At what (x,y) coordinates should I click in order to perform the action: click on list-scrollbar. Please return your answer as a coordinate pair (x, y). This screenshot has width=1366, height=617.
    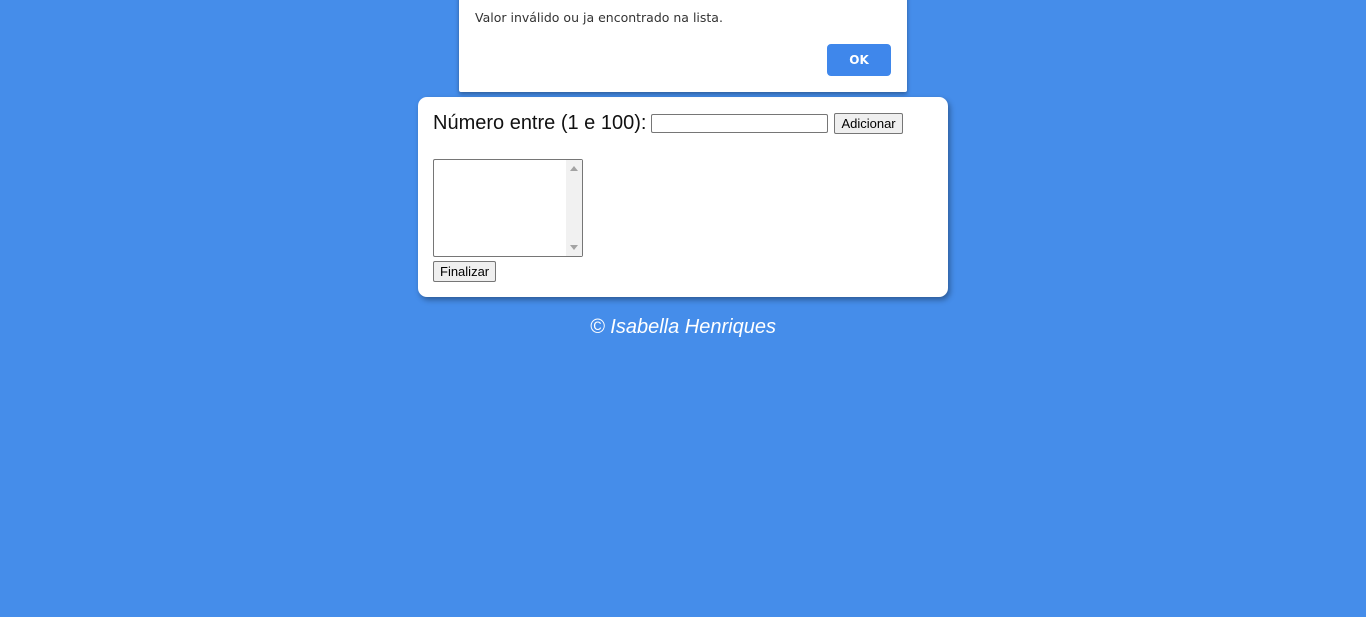
    Looking at the image, I should click on (574, 208).